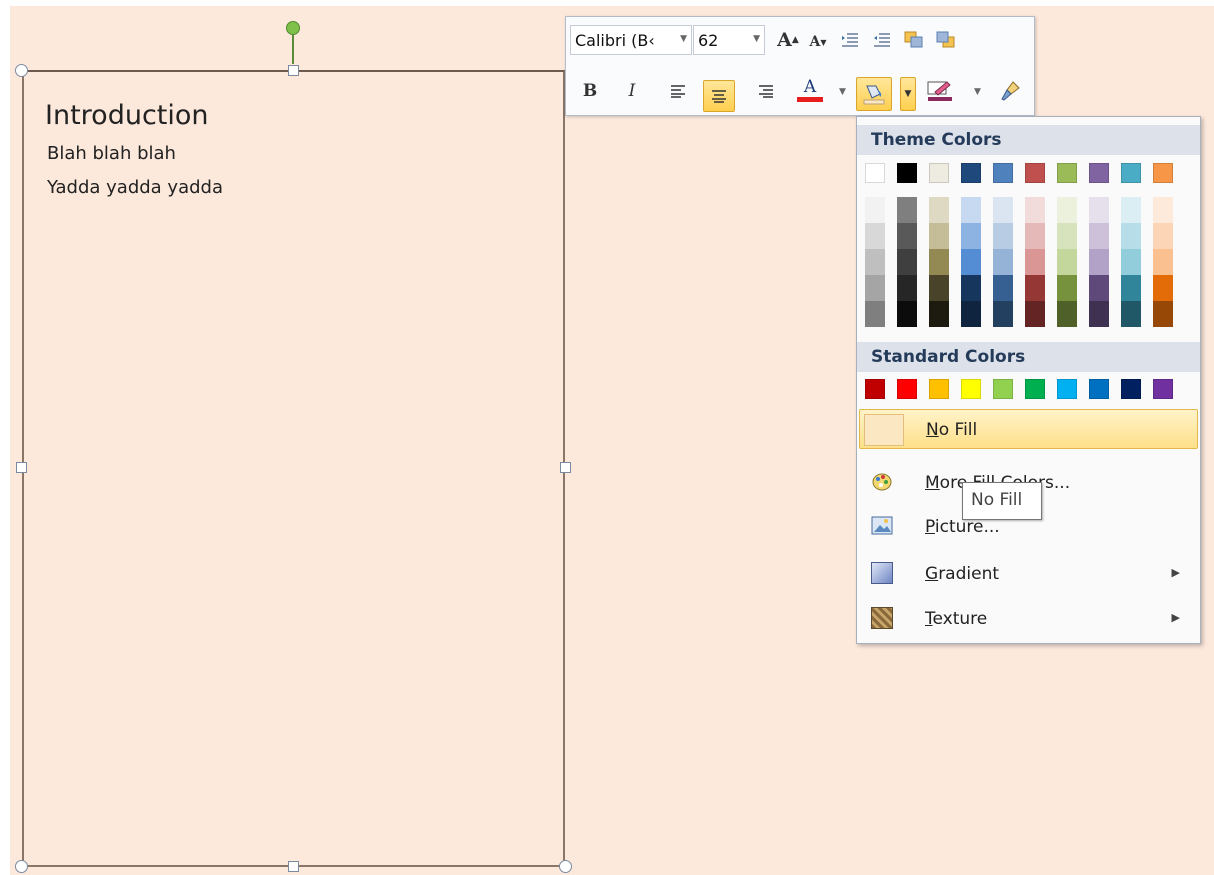 The image size is (1214, 875). Describe the element at coordinates (729, 40) in the screenshot. I see `font-size-combo: 62 ▼` at that location.